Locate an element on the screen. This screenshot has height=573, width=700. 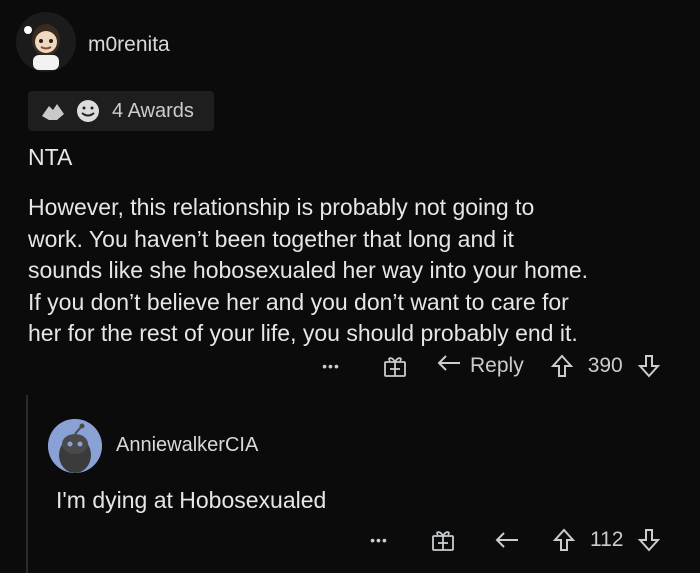
reply-avatar is located at coordinates (75, 446).